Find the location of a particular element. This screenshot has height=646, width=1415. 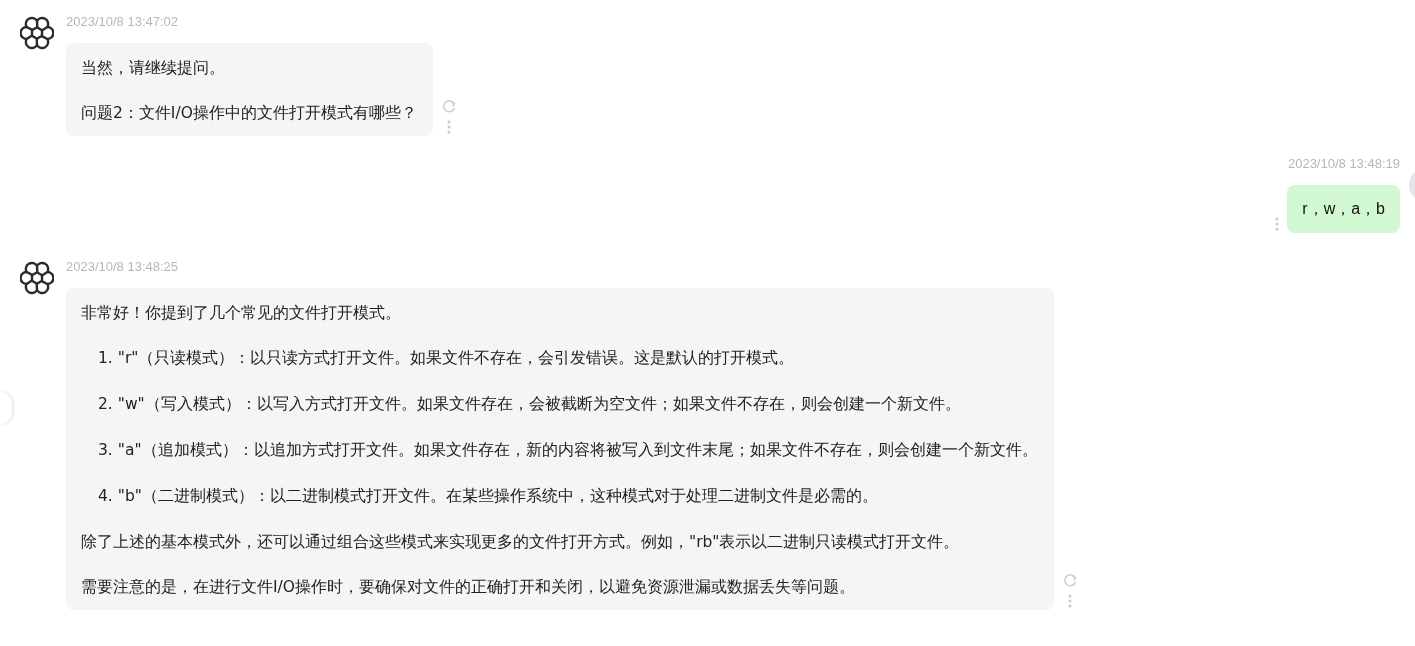

list-item-text: "a"（追加模式）：以追加方式打开文件。如果文件存在，新的内容将被写入到文件末尾；如果文件不存在，则会创建一个新文件。 is located at coordinates (577, 450).